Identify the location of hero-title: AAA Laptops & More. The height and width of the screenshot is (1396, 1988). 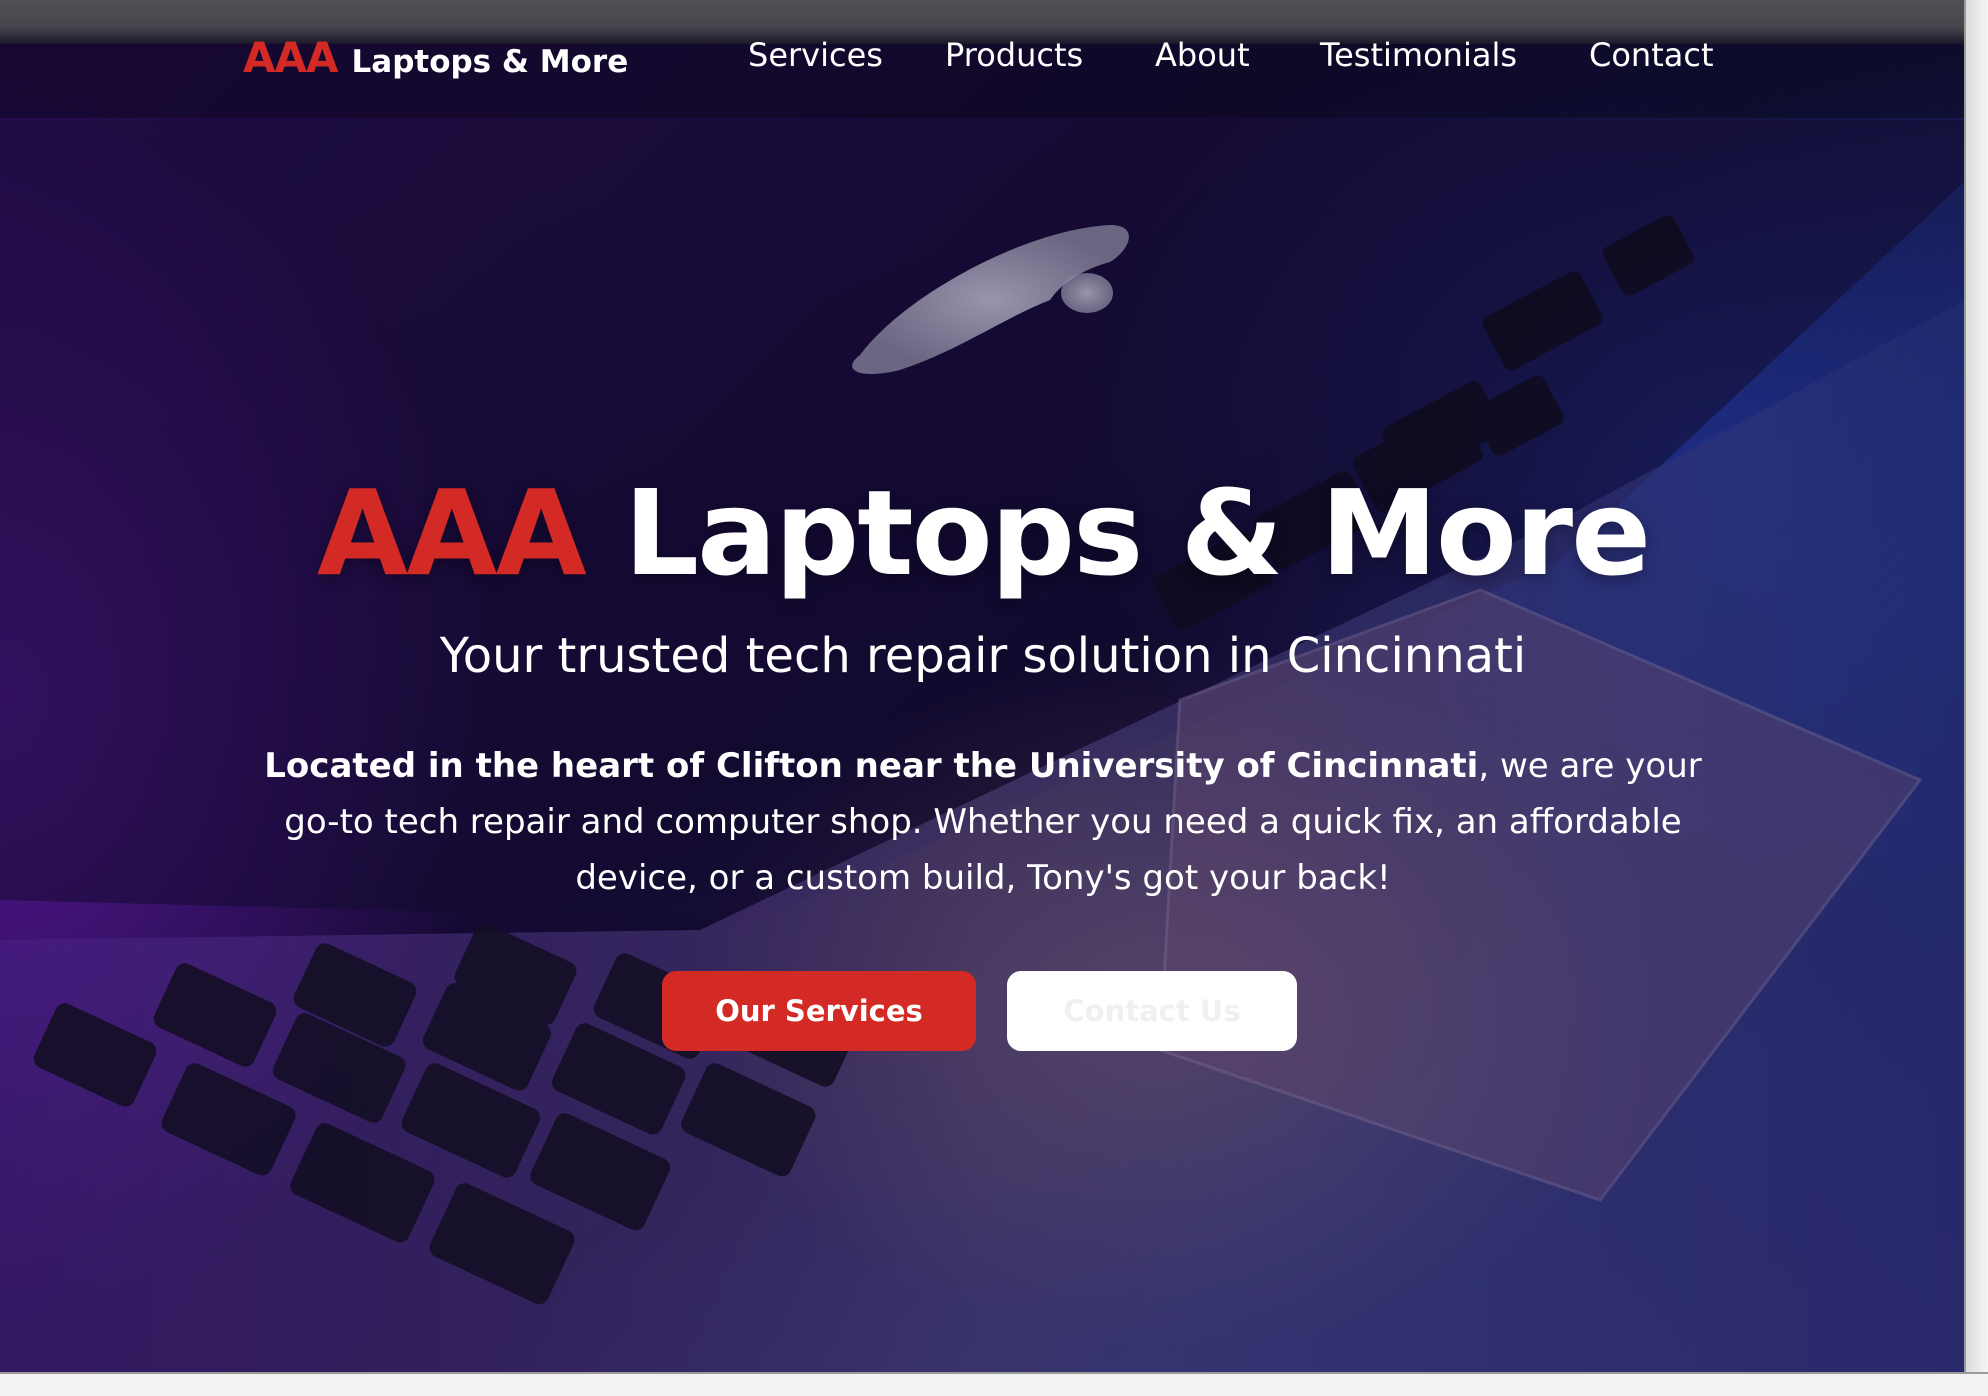
(983, 533).